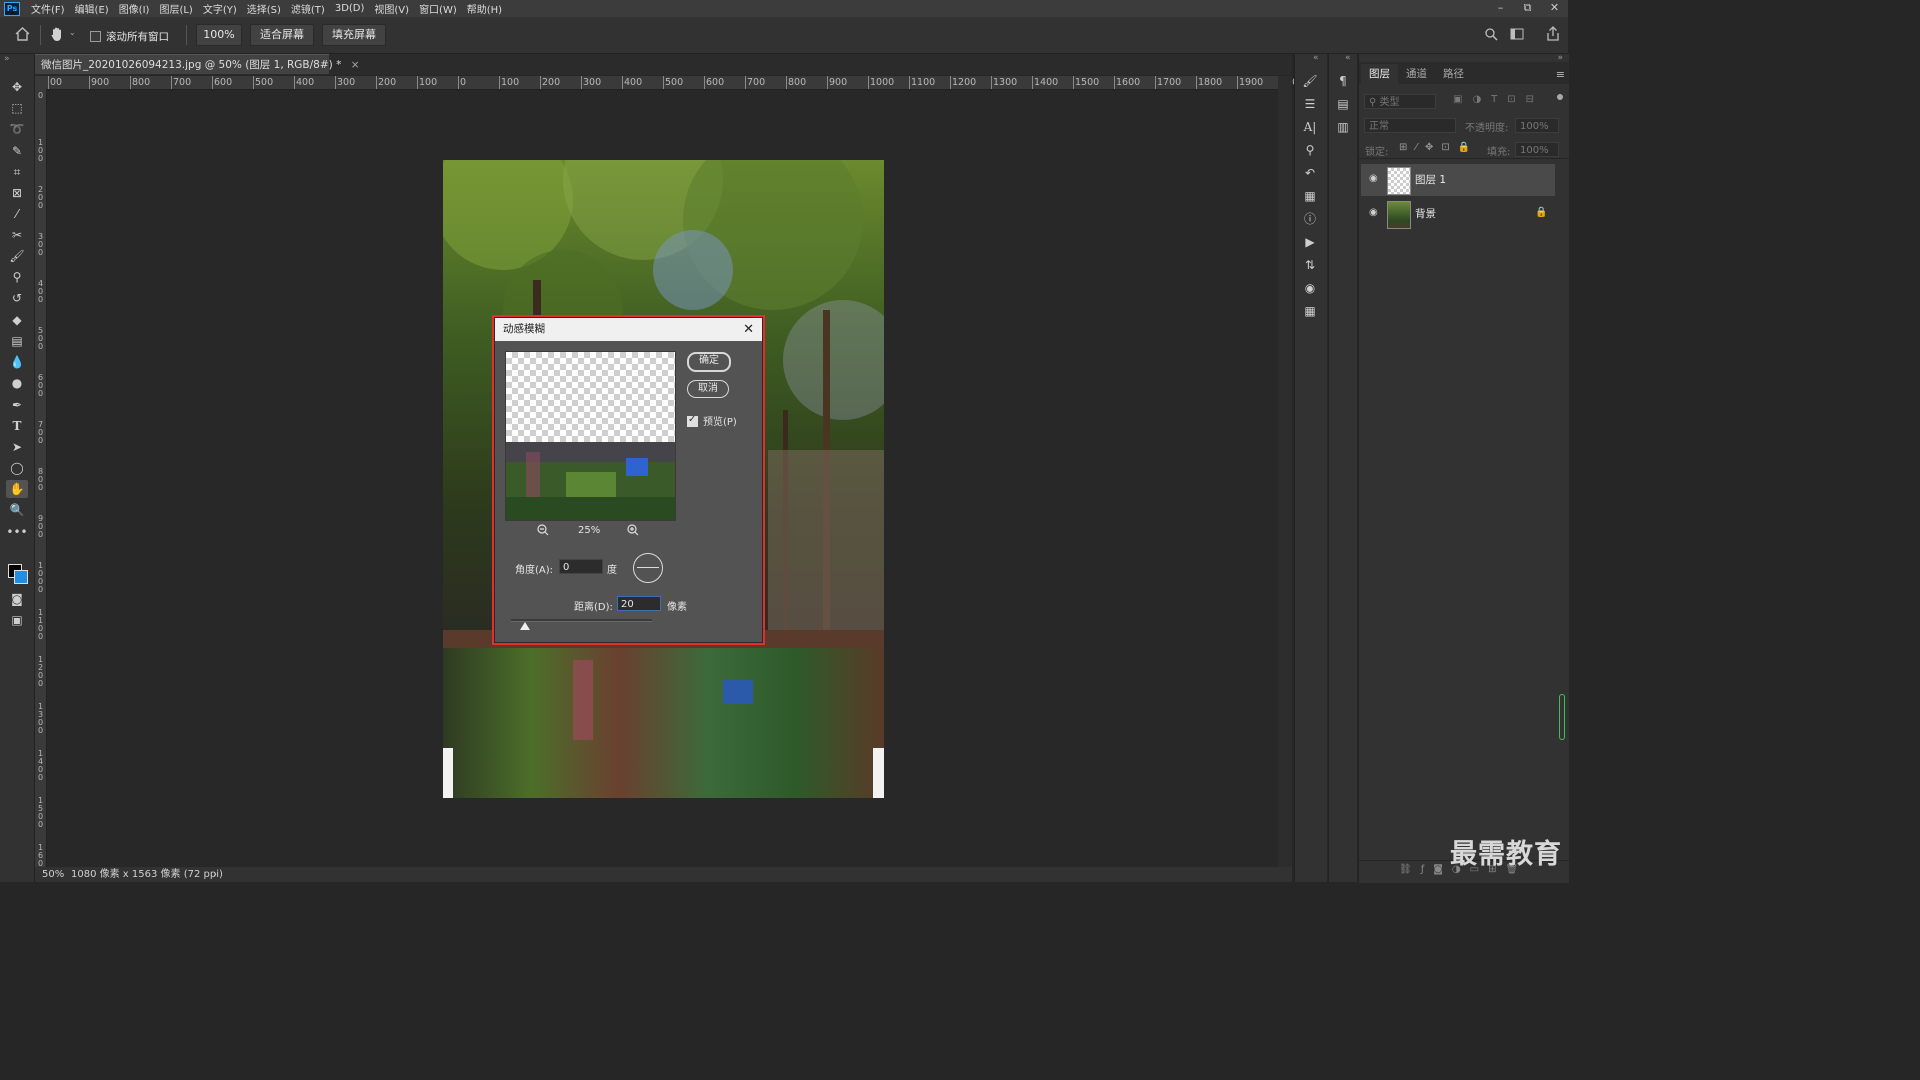  I want to click on menu-window: 窗口(W), so click(438, 8).